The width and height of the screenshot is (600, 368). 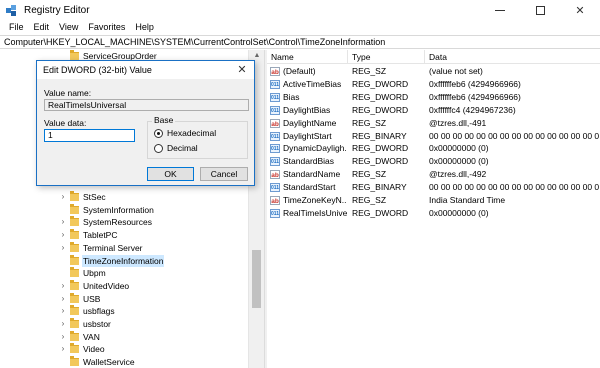 I want to click on value-name: StandardStart, so click(x=309, y=187).